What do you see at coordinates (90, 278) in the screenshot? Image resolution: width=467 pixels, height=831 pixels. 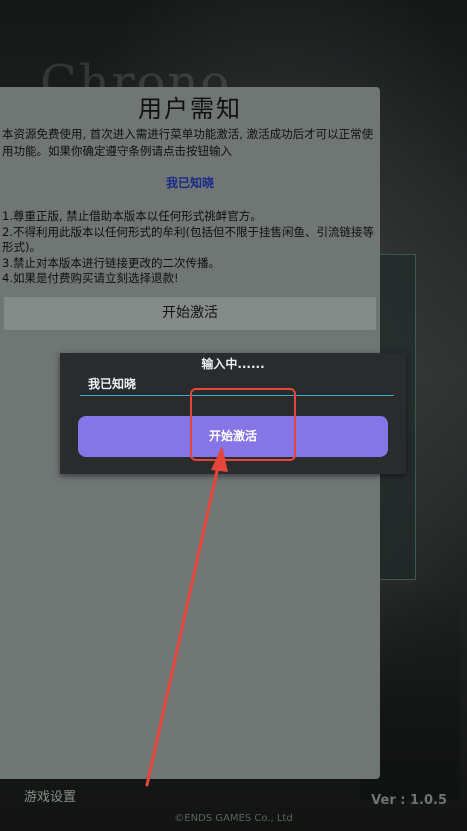 I see `rule-item: 4.如果是付费购买请立刻选择退款!` at bounding box center [90, 278].